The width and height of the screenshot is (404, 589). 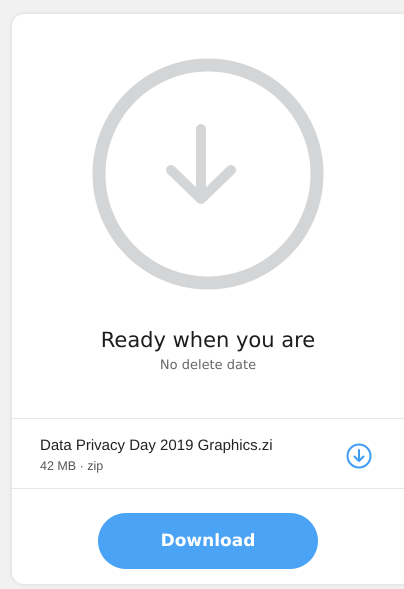 What do you see at coordinates (208, 541) in the screenshot?
I see `download-button: Download` at bounding box center [208, 541].